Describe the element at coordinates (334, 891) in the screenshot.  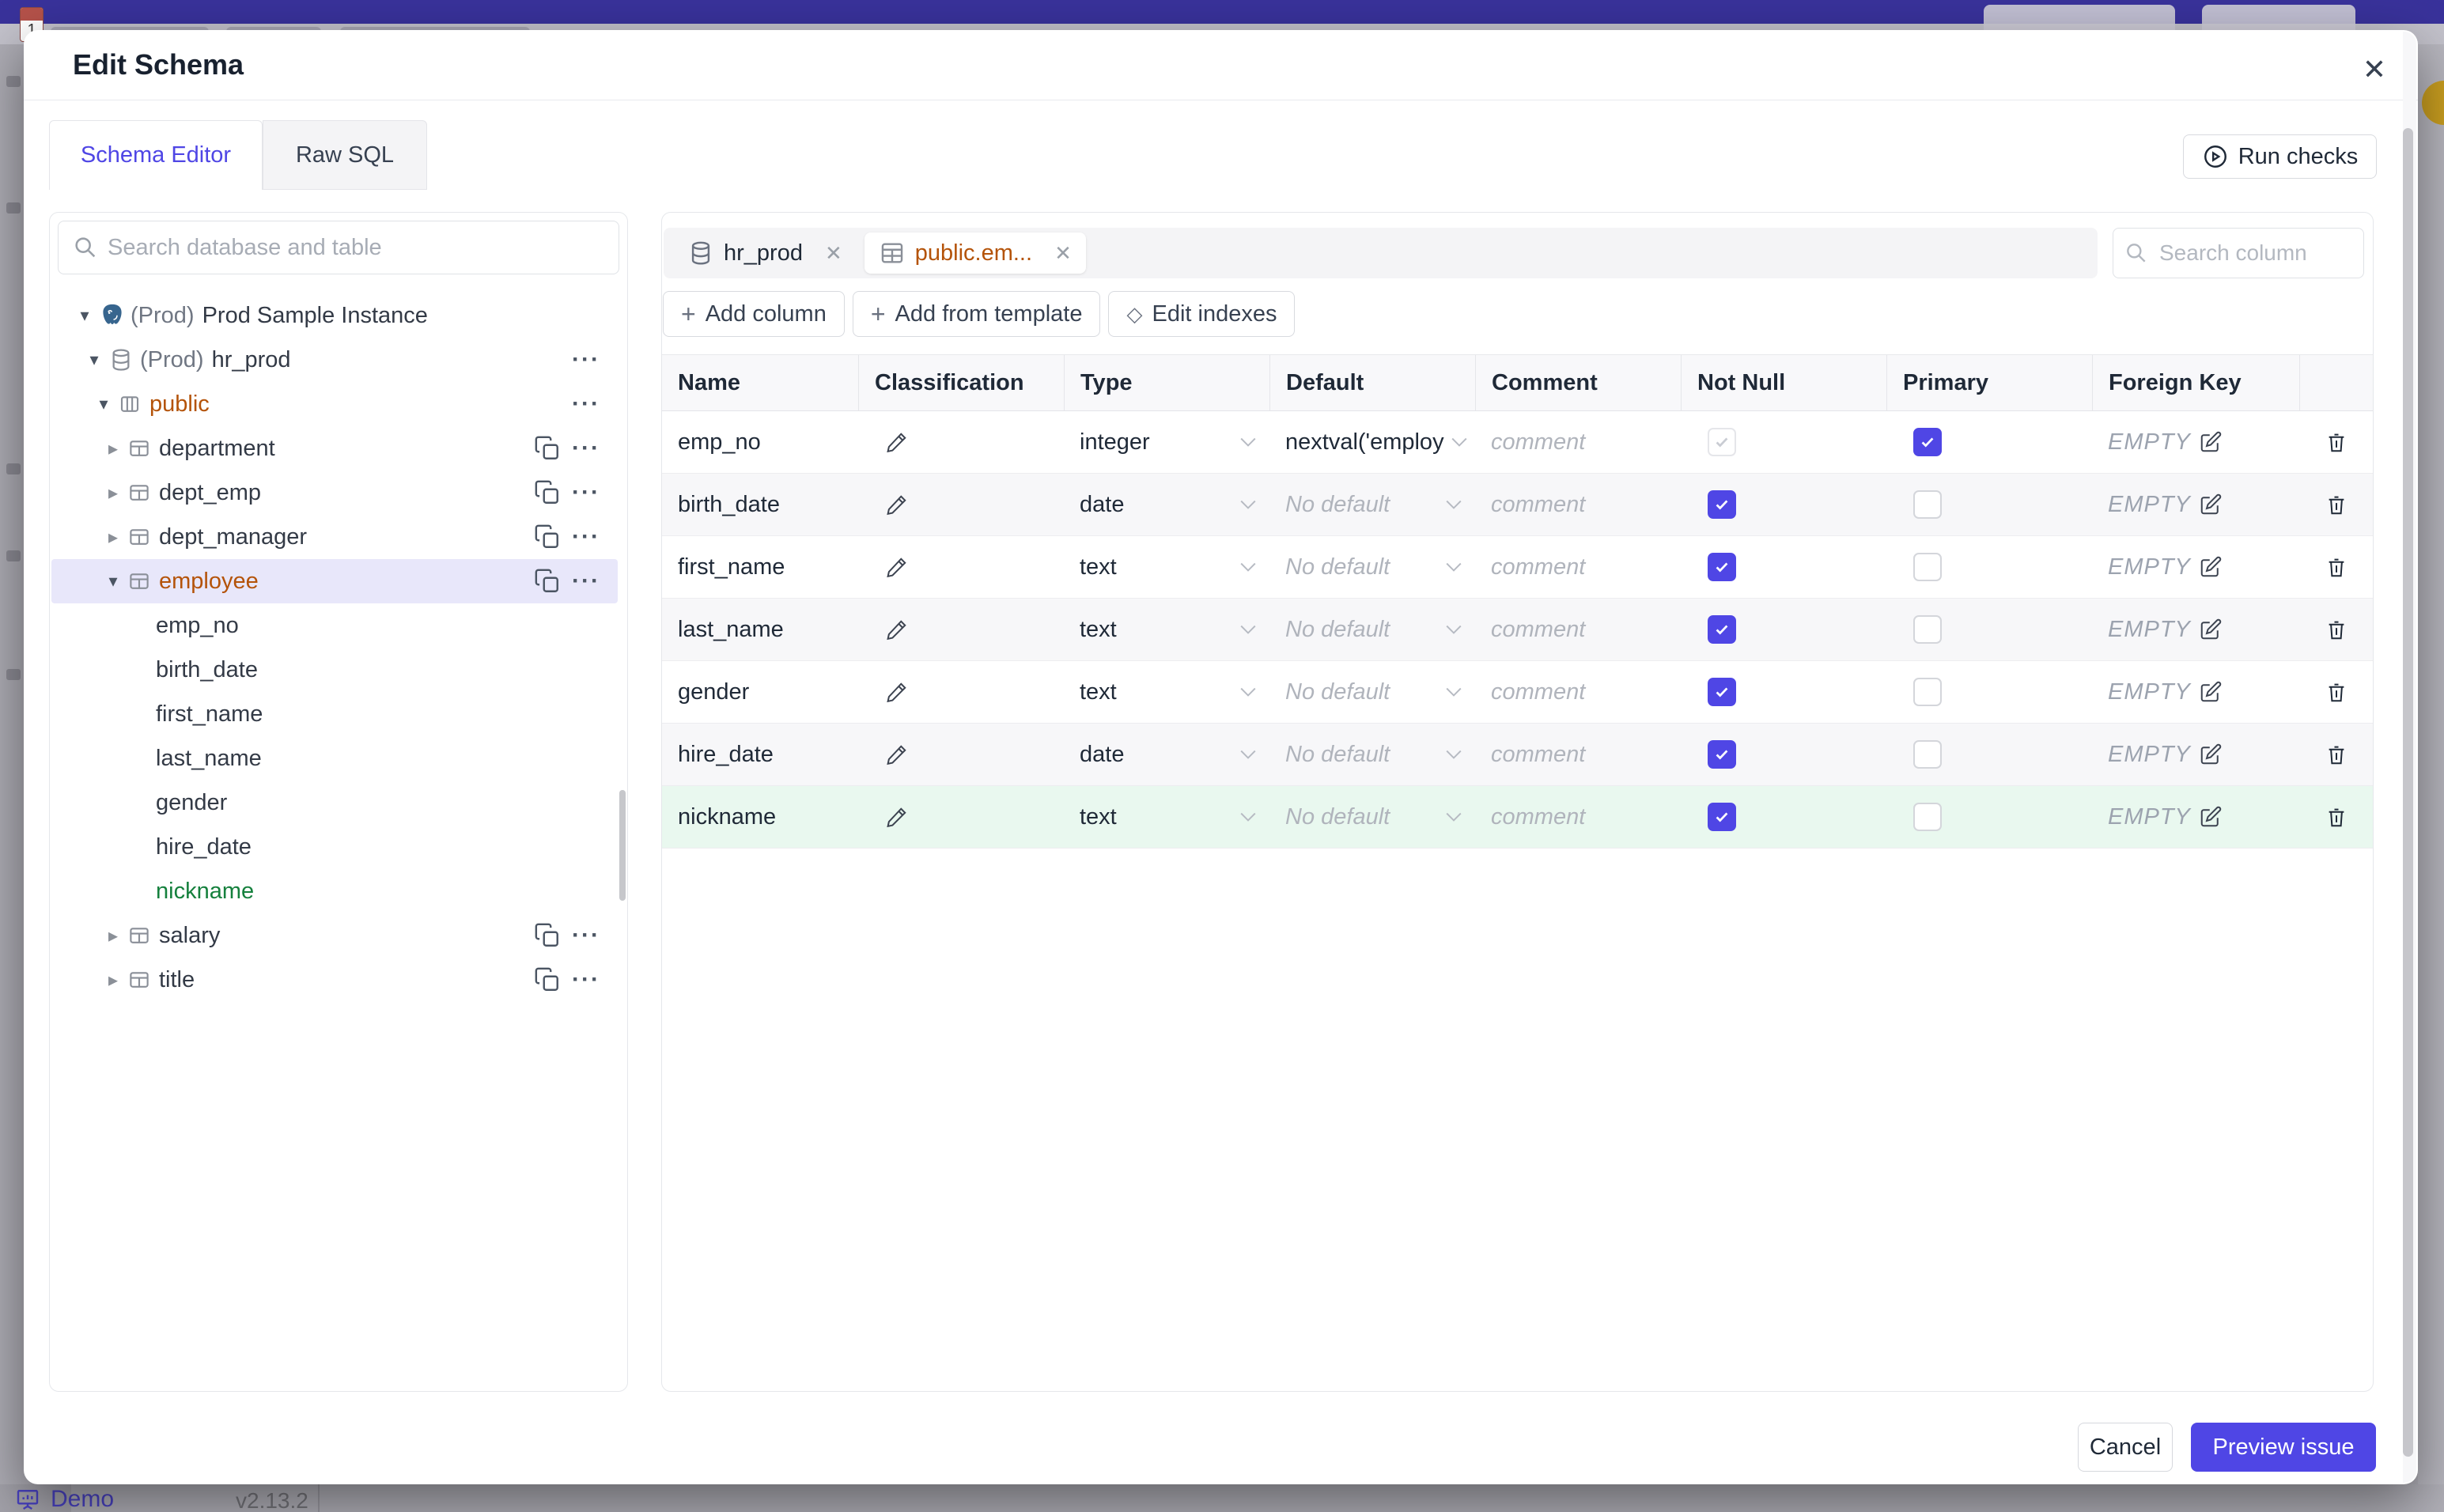
I see `tree-column-nickname-new: nickname` at that location.